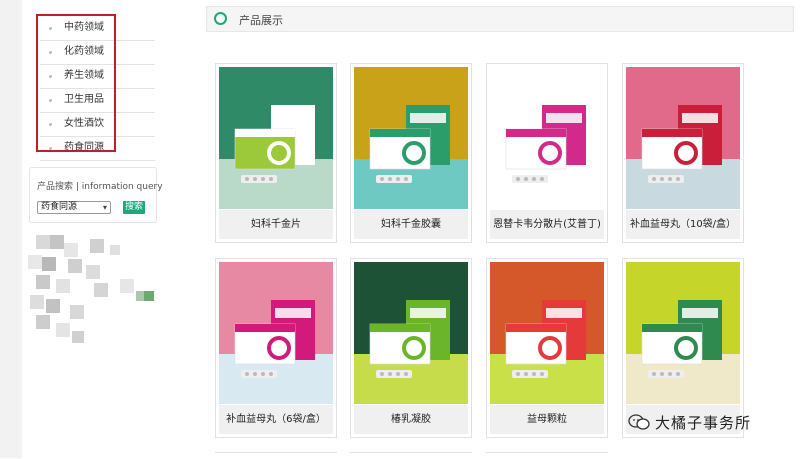  Describe the element at coordinates (500, 19) in the screenshot. I see `section-header: 产品展示` at that location.